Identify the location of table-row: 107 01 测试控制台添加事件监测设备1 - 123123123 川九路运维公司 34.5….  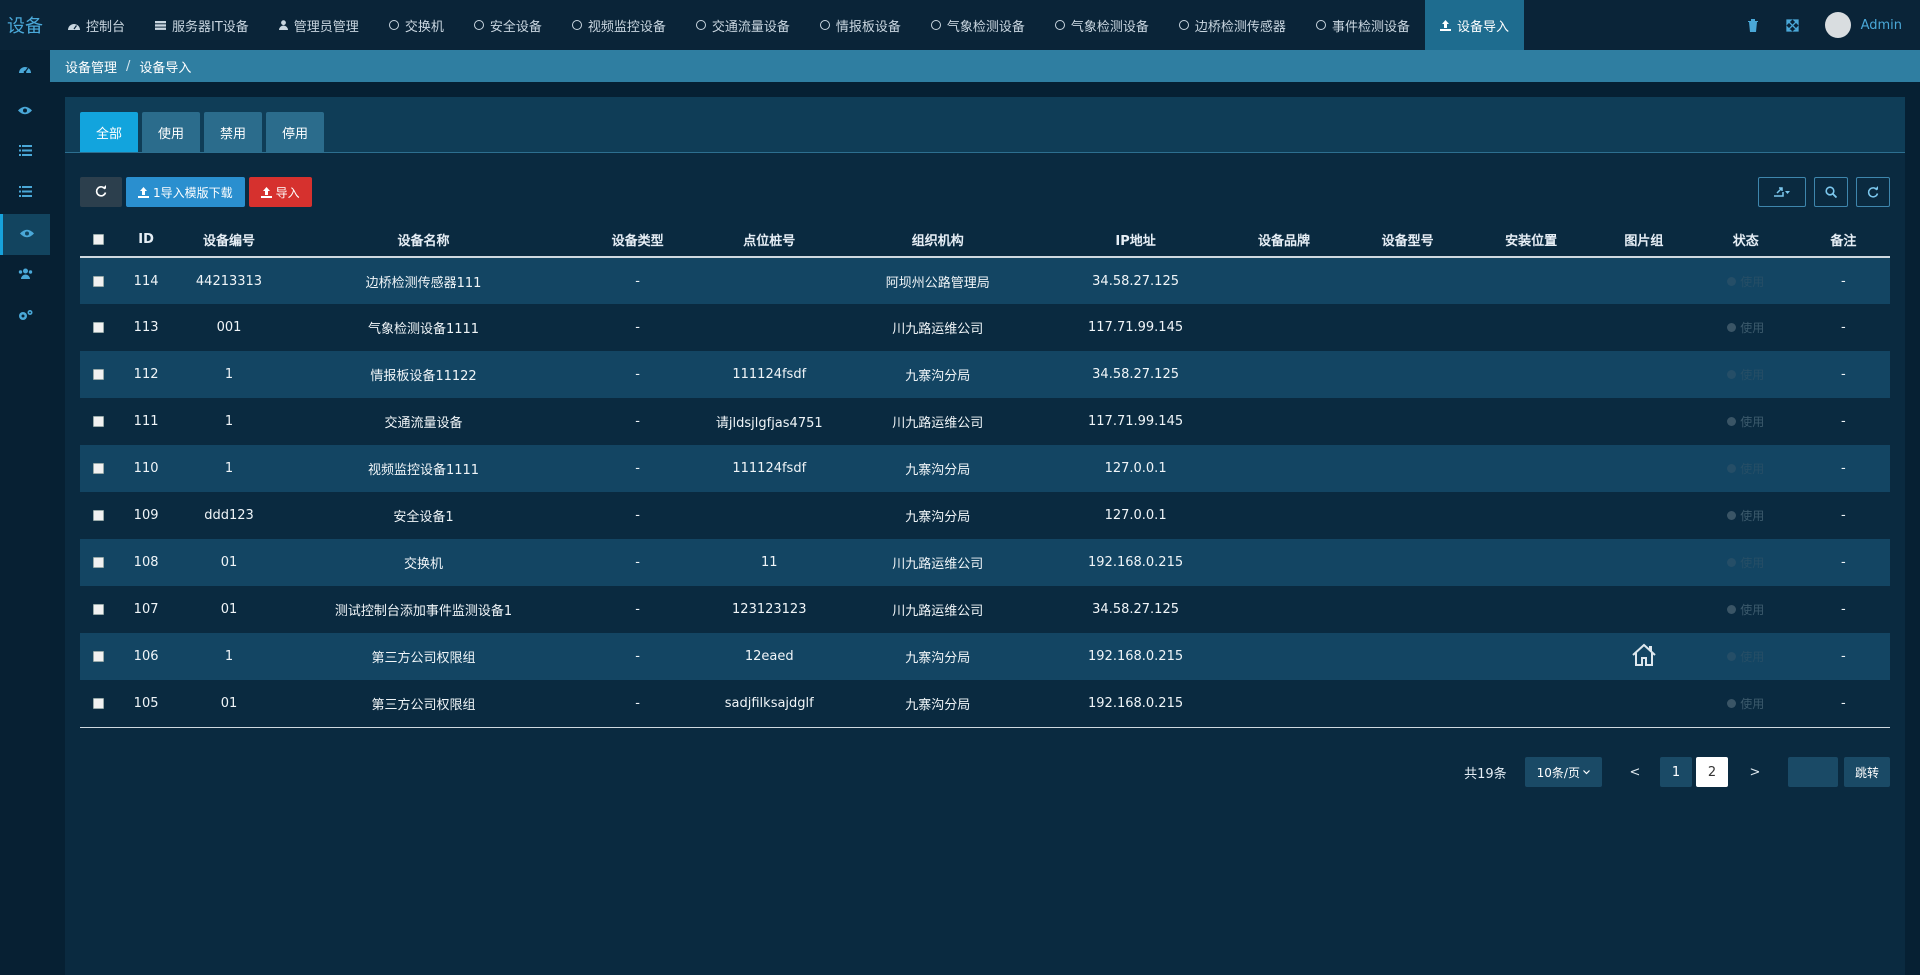
(985, 609).